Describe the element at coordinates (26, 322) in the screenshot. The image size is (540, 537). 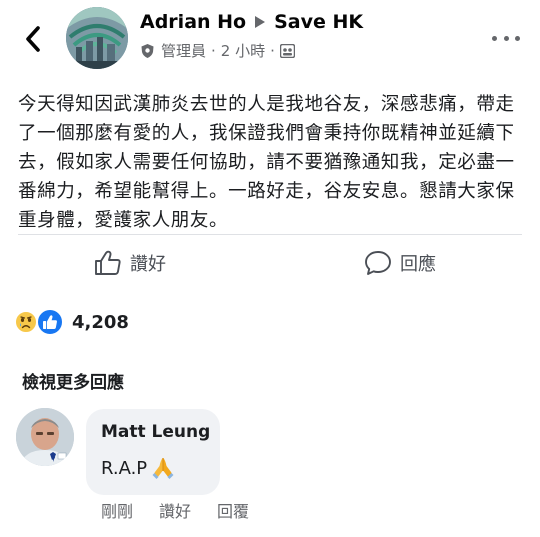
I see `sad-reaction-icon` at that location.